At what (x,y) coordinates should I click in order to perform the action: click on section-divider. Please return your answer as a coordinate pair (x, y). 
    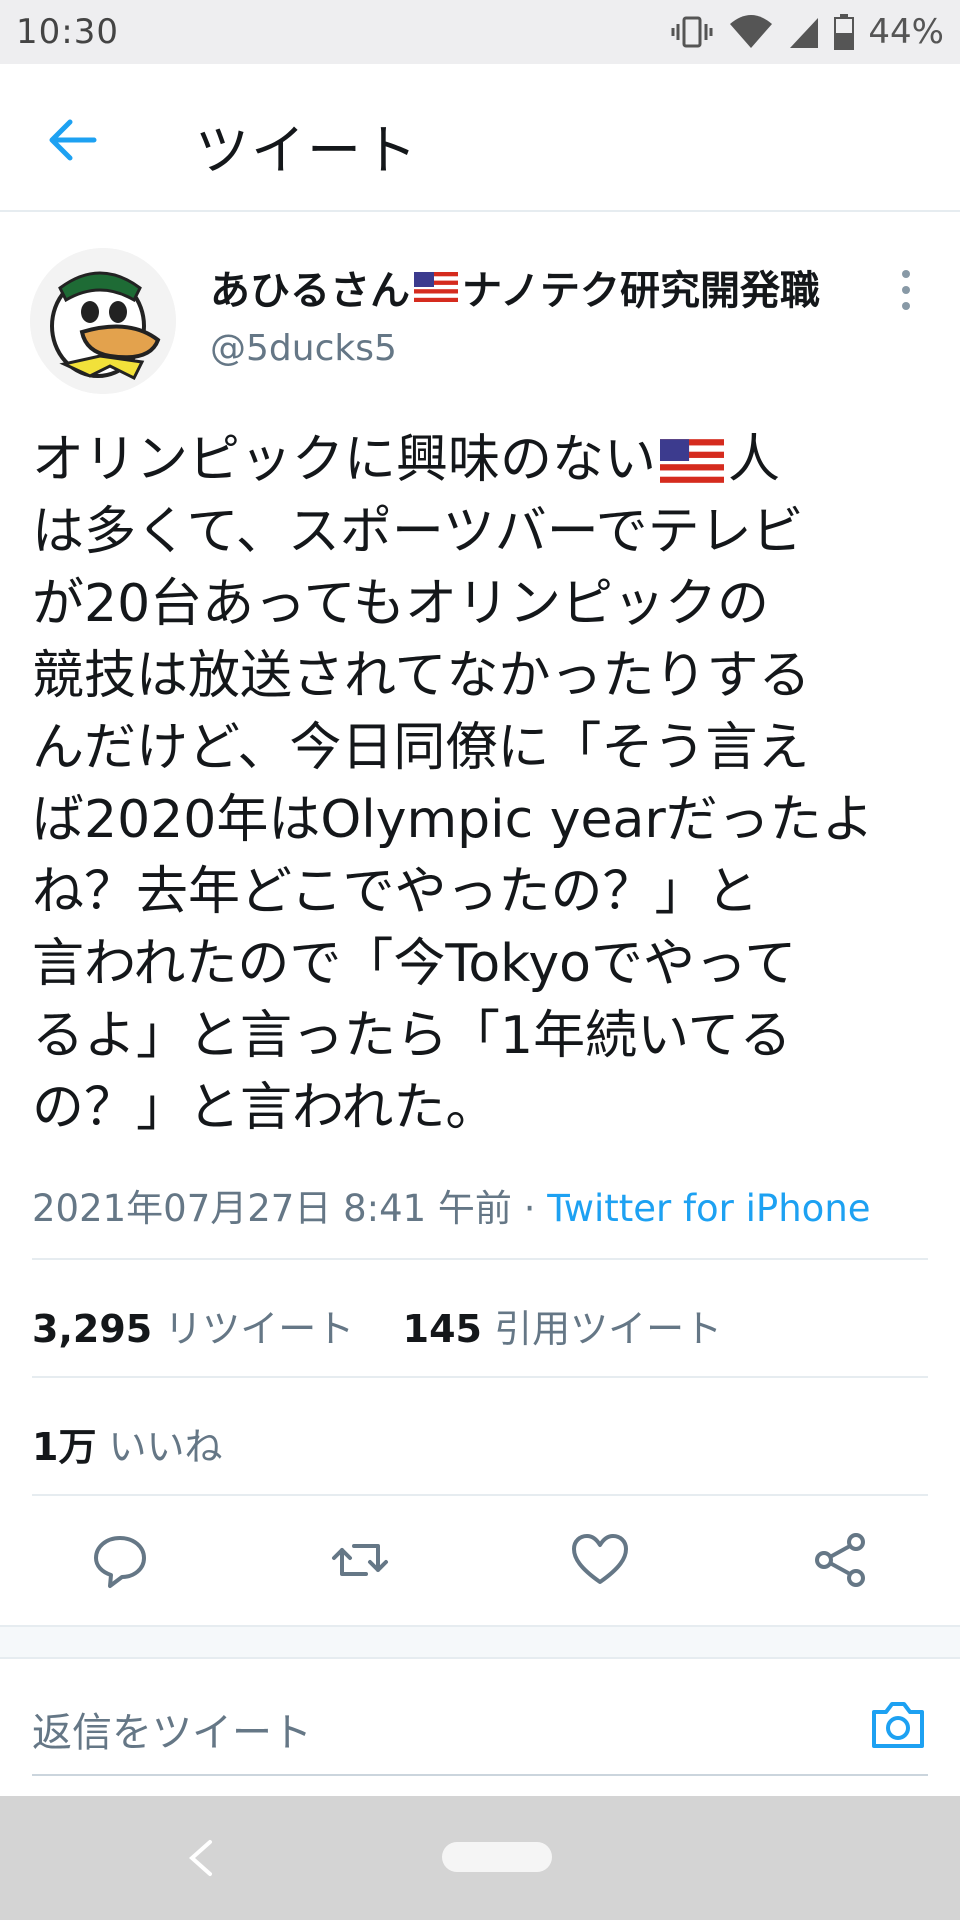
    Looking at the image, I should click on (480, 1642).